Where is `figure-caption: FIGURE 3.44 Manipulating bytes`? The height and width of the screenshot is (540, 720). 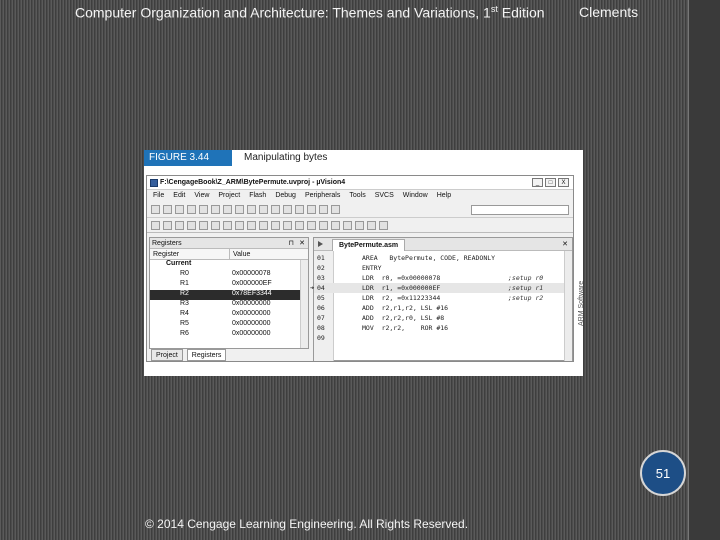 figure-caption: FIGURE 3.44 Manipulating bytes is located at coordinates (363, 159).